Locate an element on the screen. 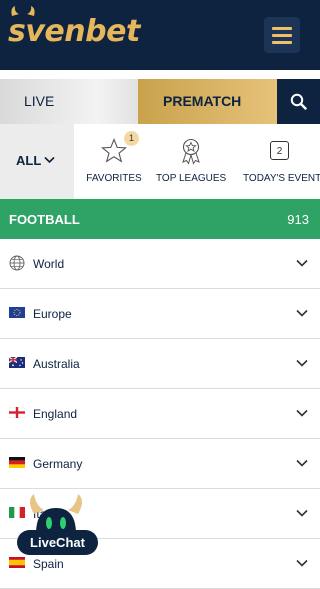  sport-header-football: FOOTBALL 913 is located at coordinates (160, 219).